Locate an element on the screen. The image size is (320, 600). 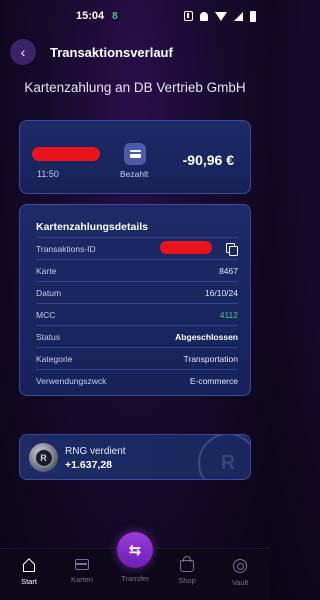
detail-row-mcc: MCC 4112 is located at coordinates (137, 314).